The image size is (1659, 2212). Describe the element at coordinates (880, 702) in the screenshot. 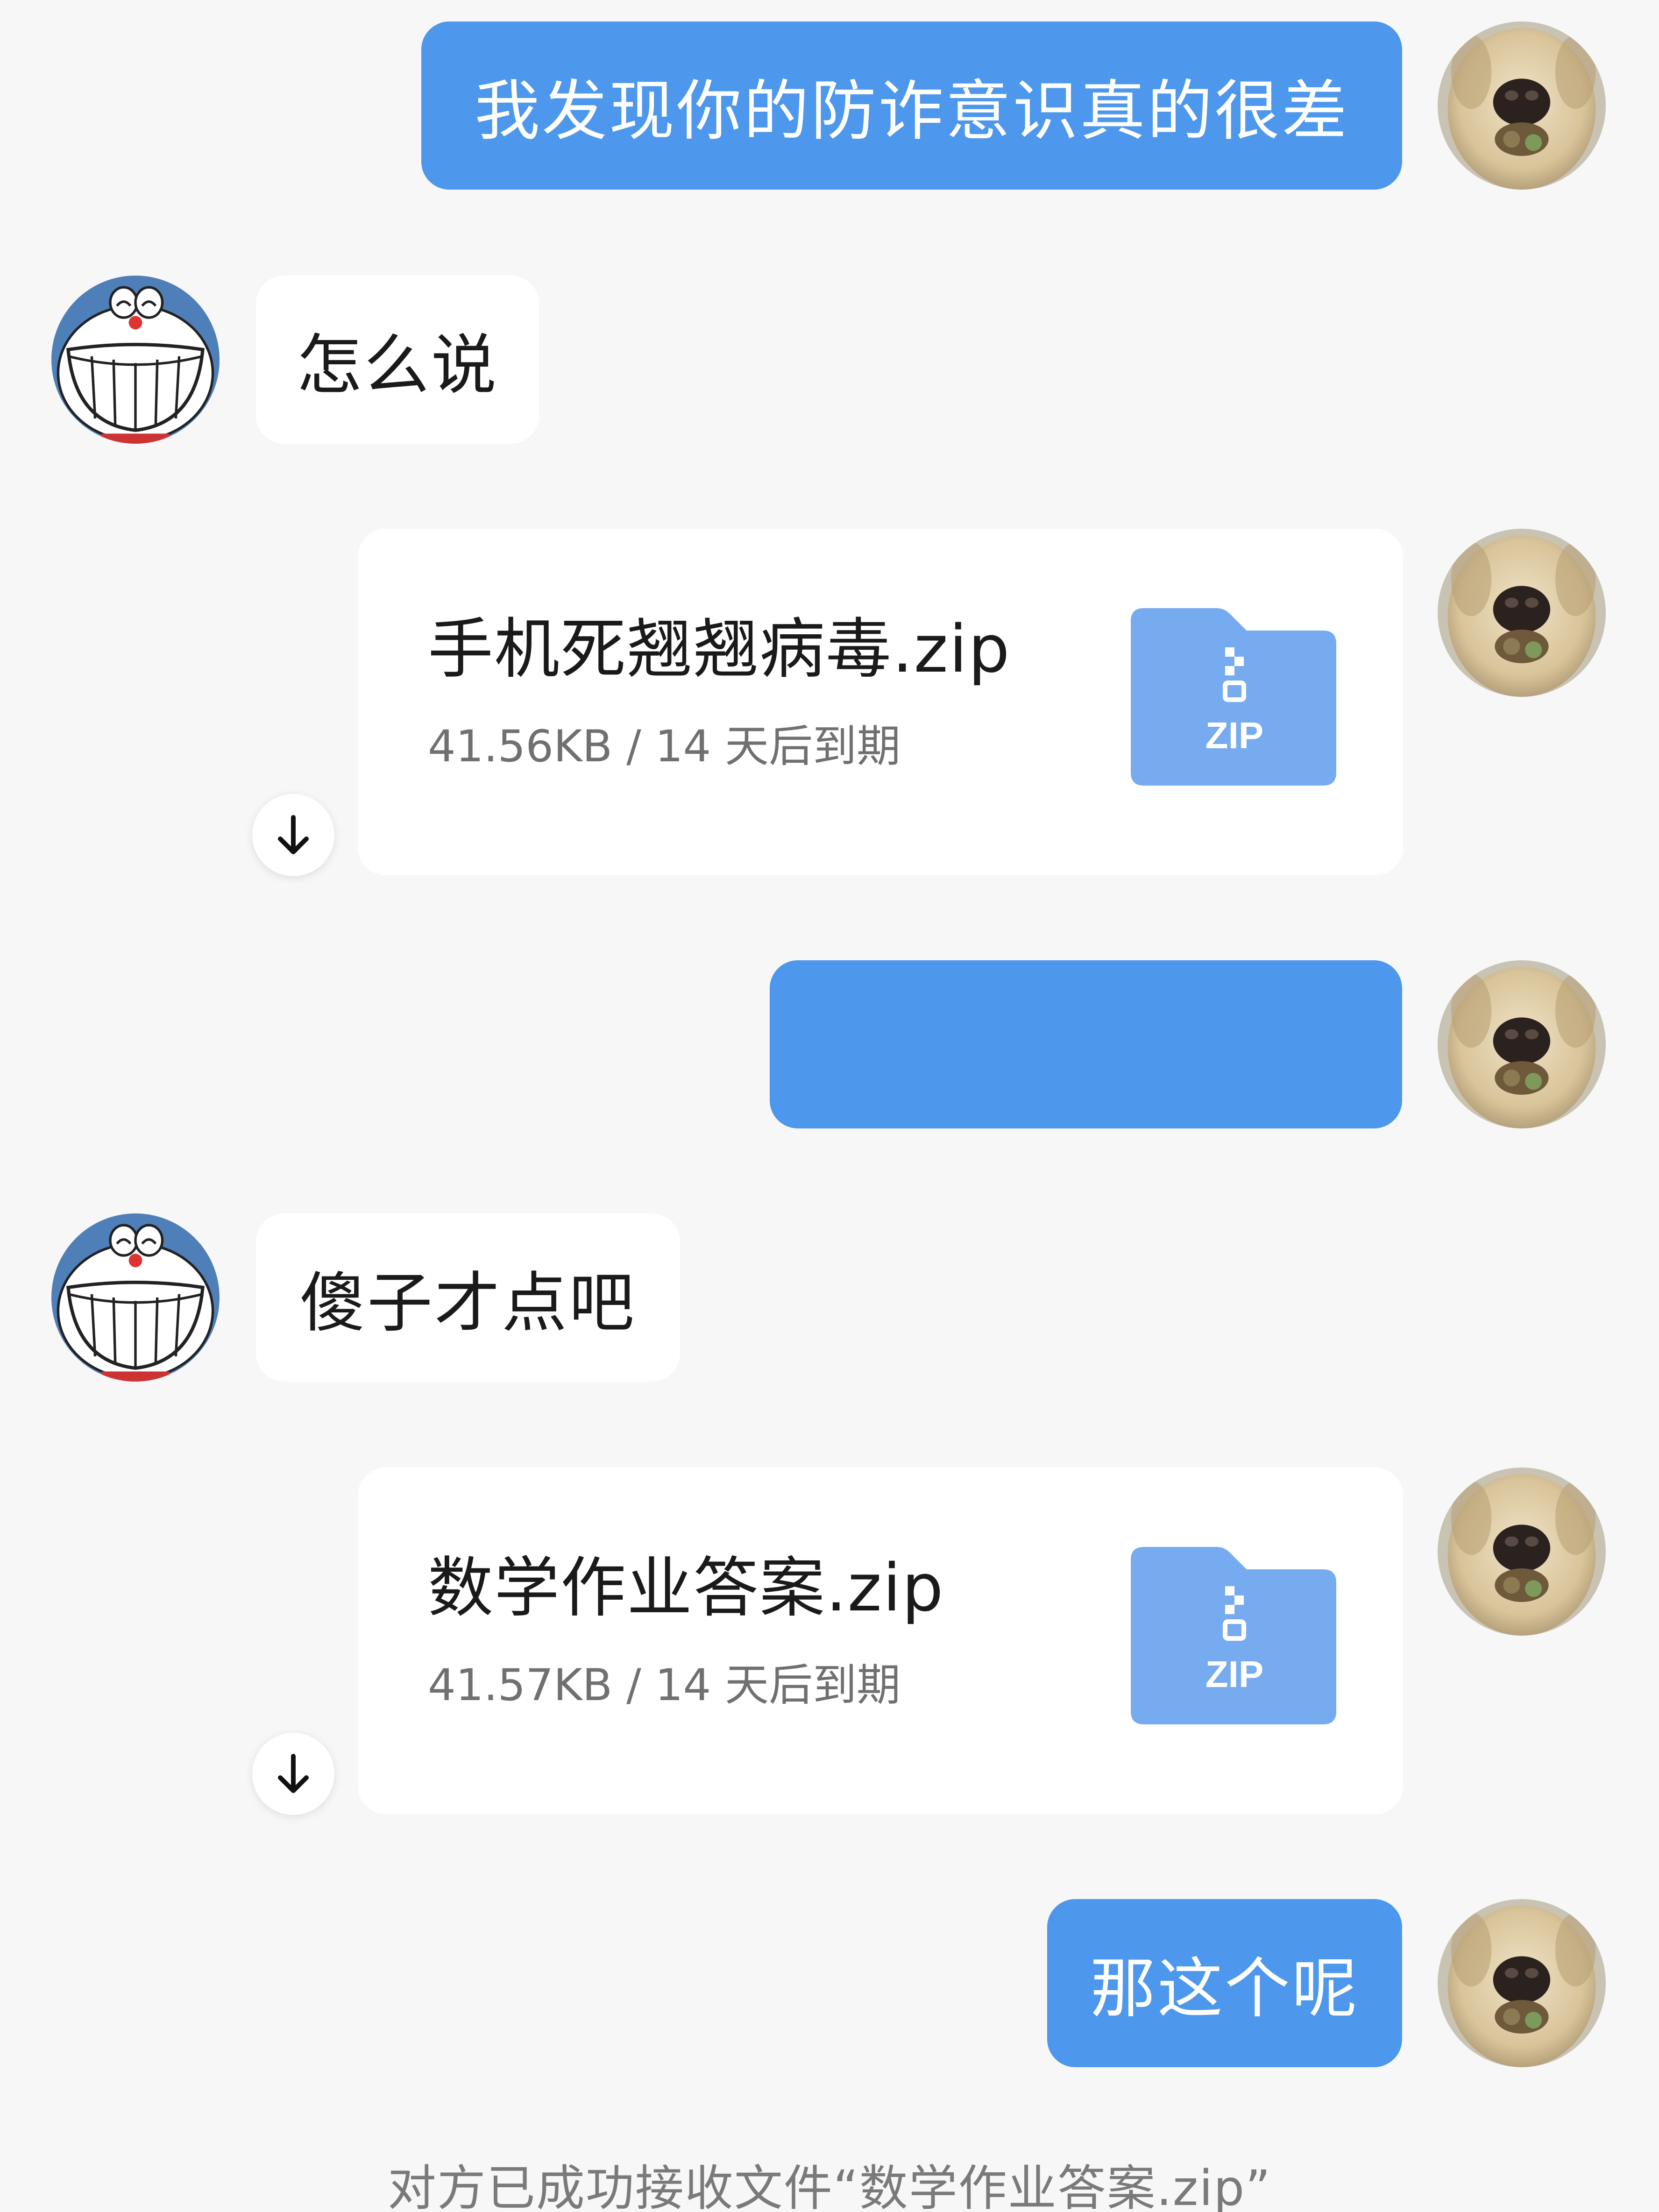

I see `file-card: 手机死翘翘病毒.zip 41.56KB / 14 天后到期` at that location.